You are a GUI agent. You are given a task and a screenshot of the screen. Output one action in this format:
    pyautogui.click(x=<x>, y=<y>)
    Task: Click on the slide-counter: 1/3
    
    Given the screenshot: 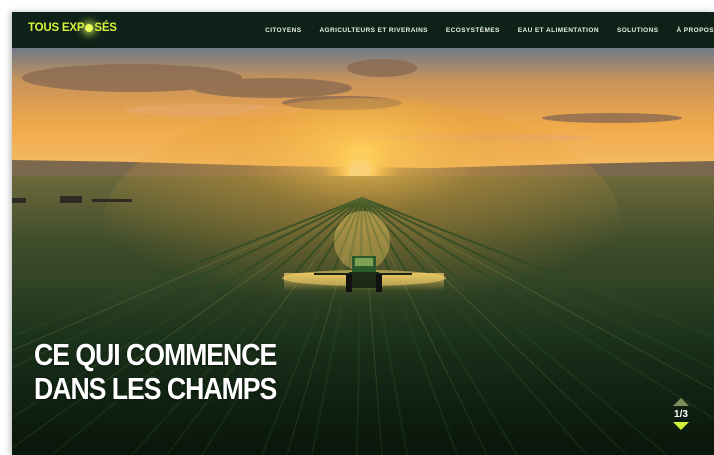 What is the action you would take?
    pyautogui.click(x=681, y=414)
    